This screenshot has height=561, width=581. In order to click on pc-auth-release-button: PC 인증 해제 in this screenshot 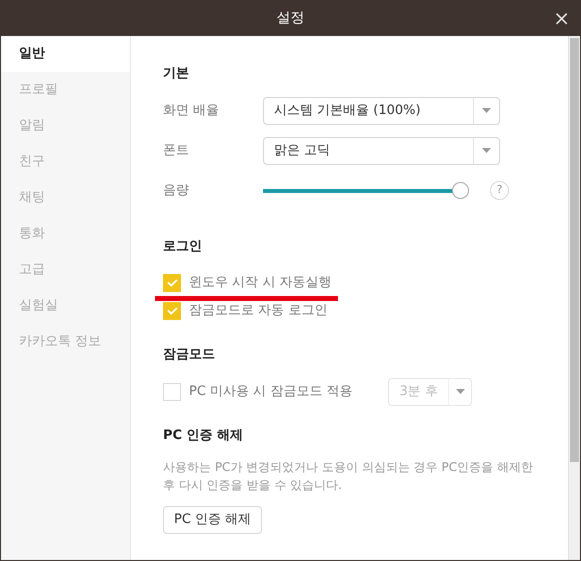, I will do `click(212, 520)`.